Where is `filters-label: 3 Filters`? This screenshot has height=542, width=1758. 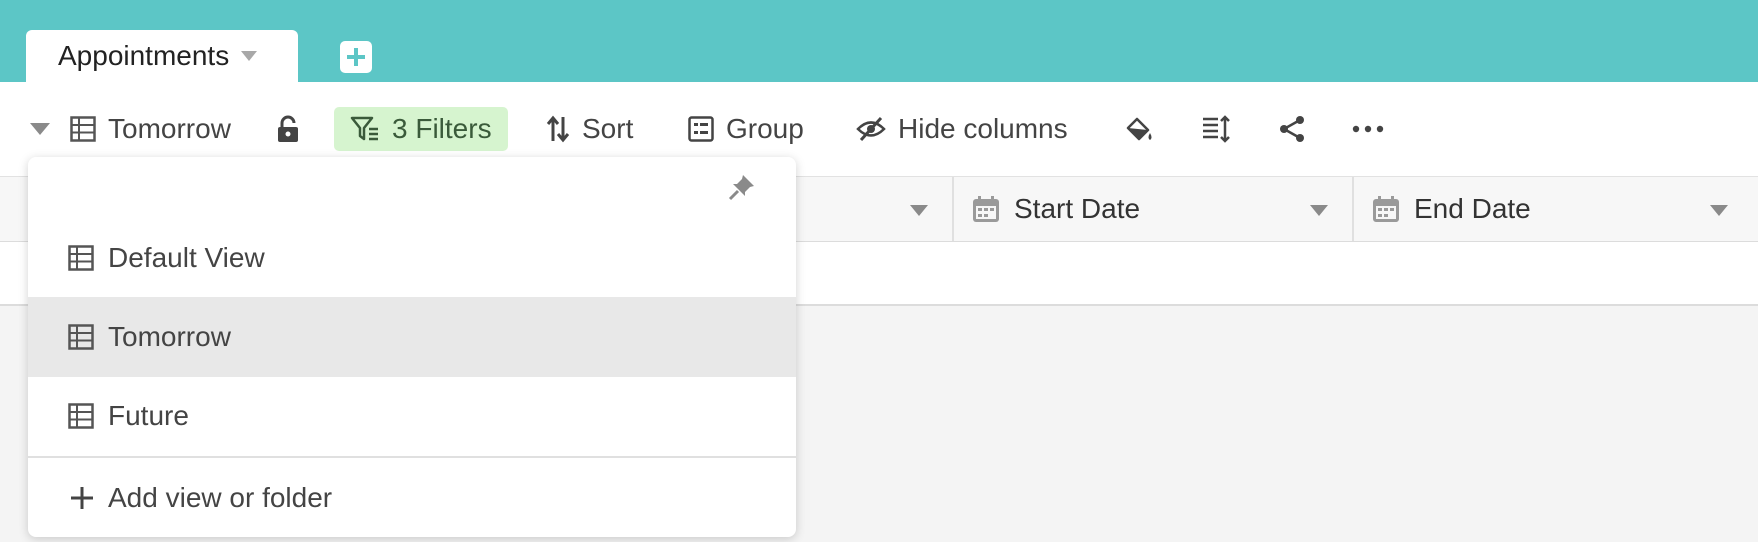
filters-label: 3 Filters is located at coordinates (442, 128).